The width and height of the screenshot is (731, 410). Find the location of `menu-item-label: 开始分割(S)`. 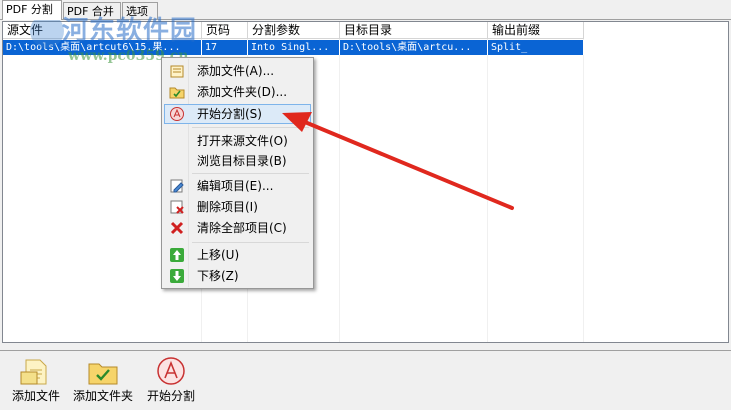

menu-item-label: 开始分割(S) is located at coordinates (229, 114).